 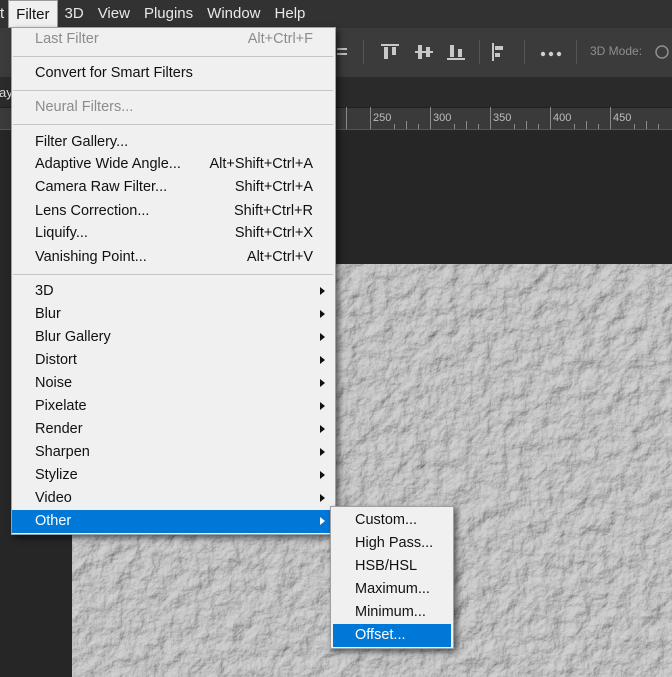 I want to click on menu-item-vanishing-point: Vanishing Point... Alt+Ctrl+V, so click(x=173, y=257).